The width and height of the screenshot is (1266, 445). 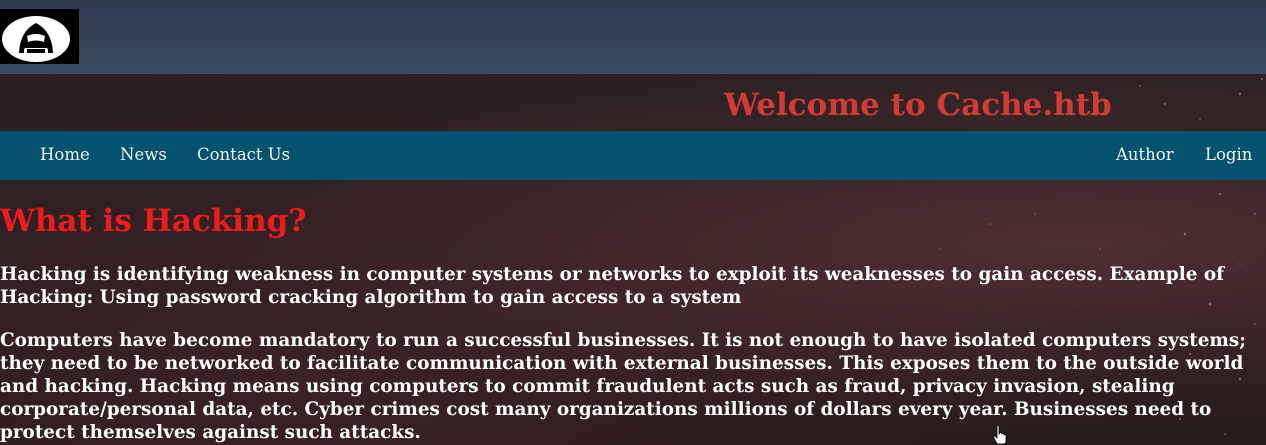 What do you see at coordinates (1000, 435) in the screenshot?
I see `hand-pointer-cursor-icon` at bounding box center [1000, 435].